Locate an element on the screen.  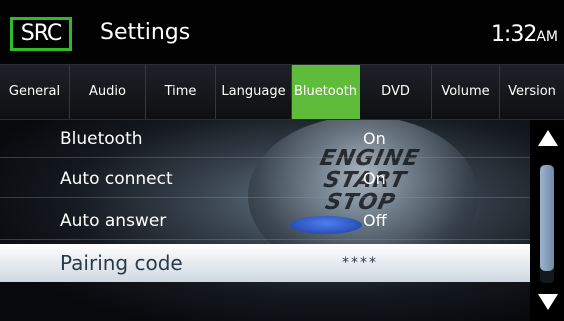
tab-audio: Audio is located at coordinates (108, 92).